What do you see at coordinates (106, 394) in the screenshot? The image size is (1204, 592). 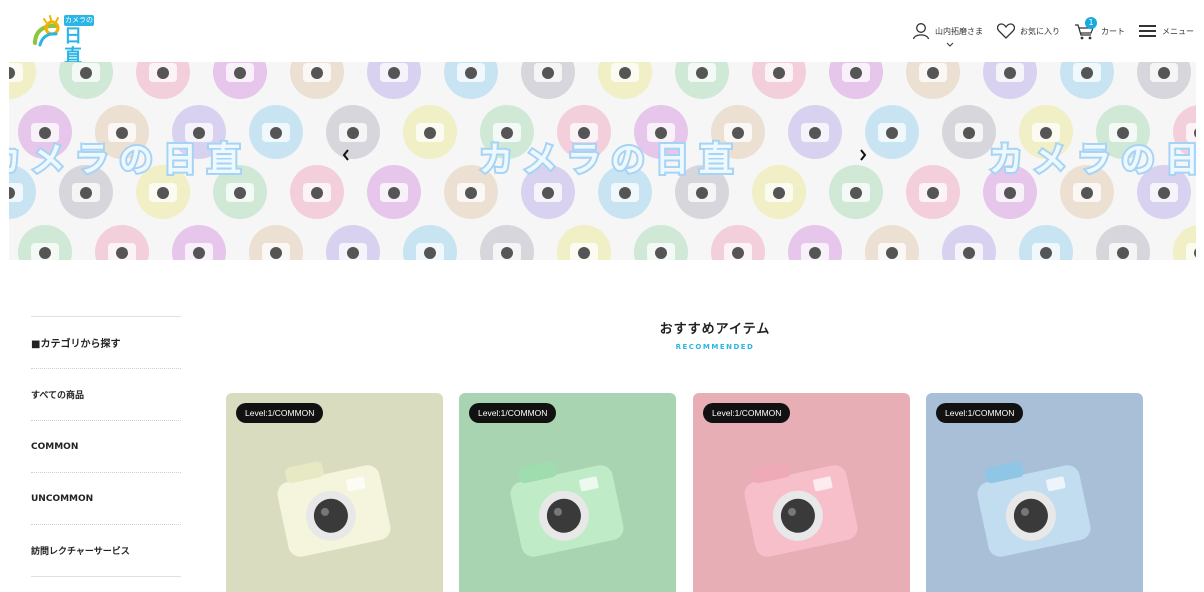 I see `category-item-all: すべての商品` at bounding box center [106, 394].